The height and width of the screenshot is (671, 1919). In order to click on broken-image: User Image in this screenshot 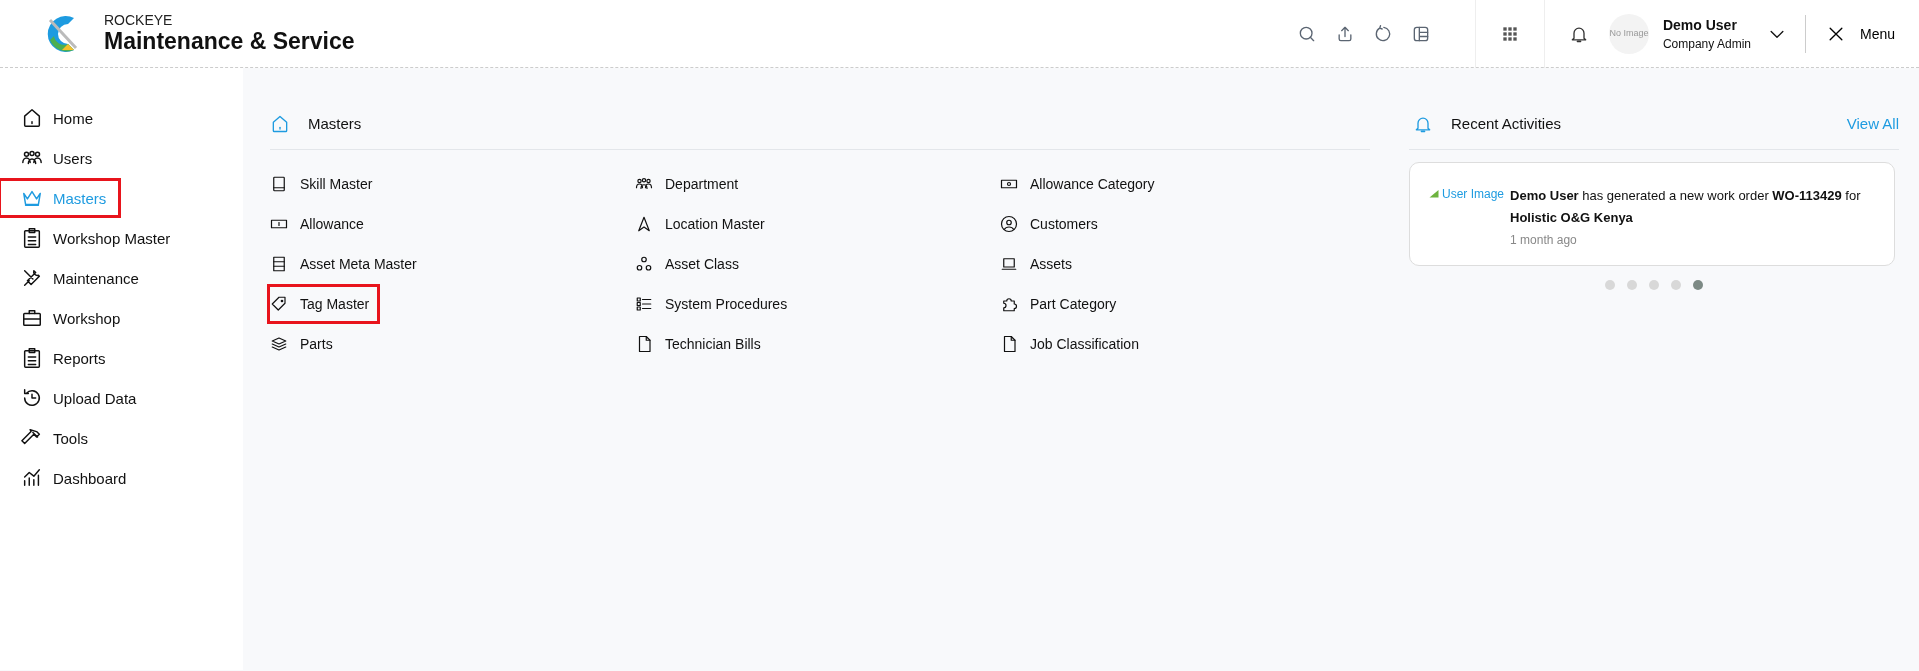, I will do `click(1466, 216)`.